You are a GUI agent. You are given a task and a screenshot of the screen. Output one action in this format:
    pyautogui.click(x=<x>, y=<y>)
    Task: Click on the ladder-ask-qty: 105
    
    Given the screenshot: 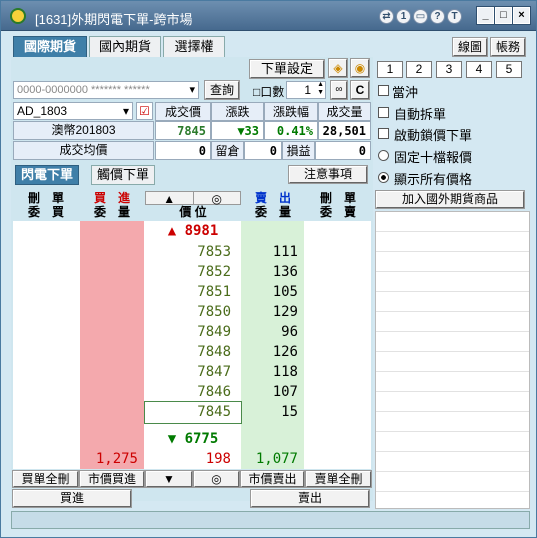 What is the action you would take?
    pyautogui.click(x=272, y=292)
    